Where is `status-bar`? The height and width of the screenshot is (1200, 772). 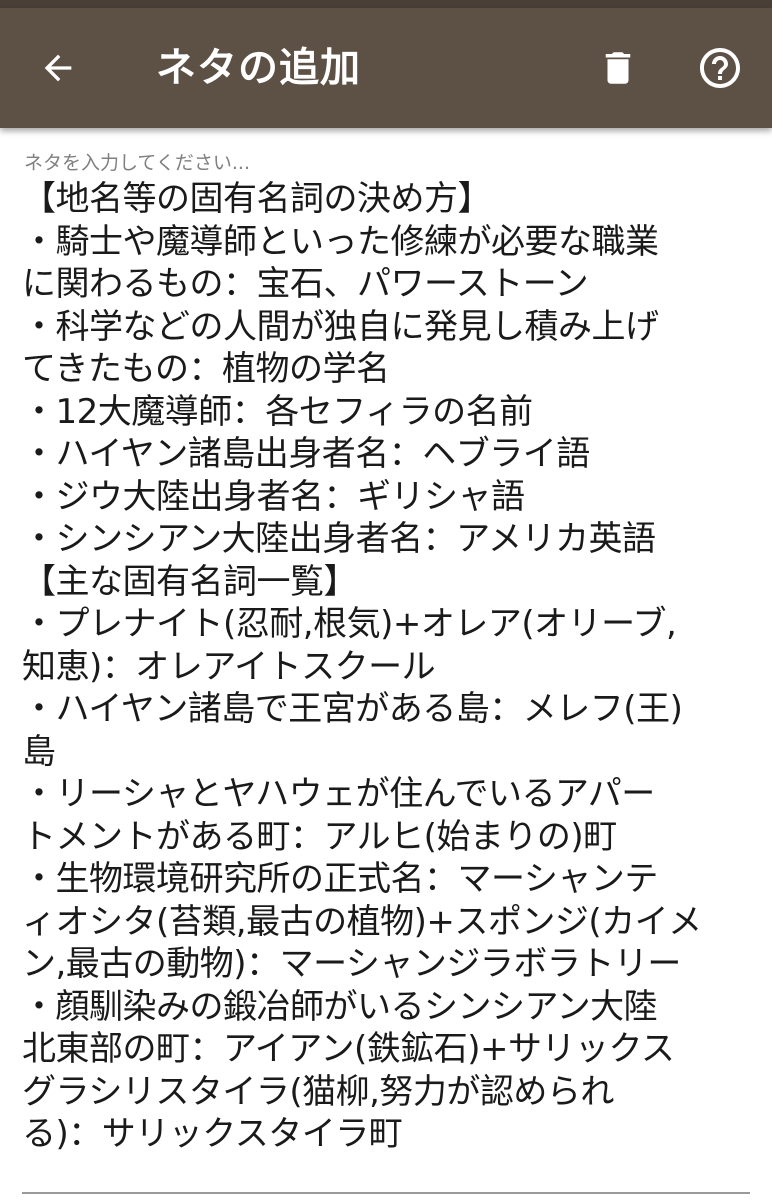
status-bar is located at coordinates (386, 4).